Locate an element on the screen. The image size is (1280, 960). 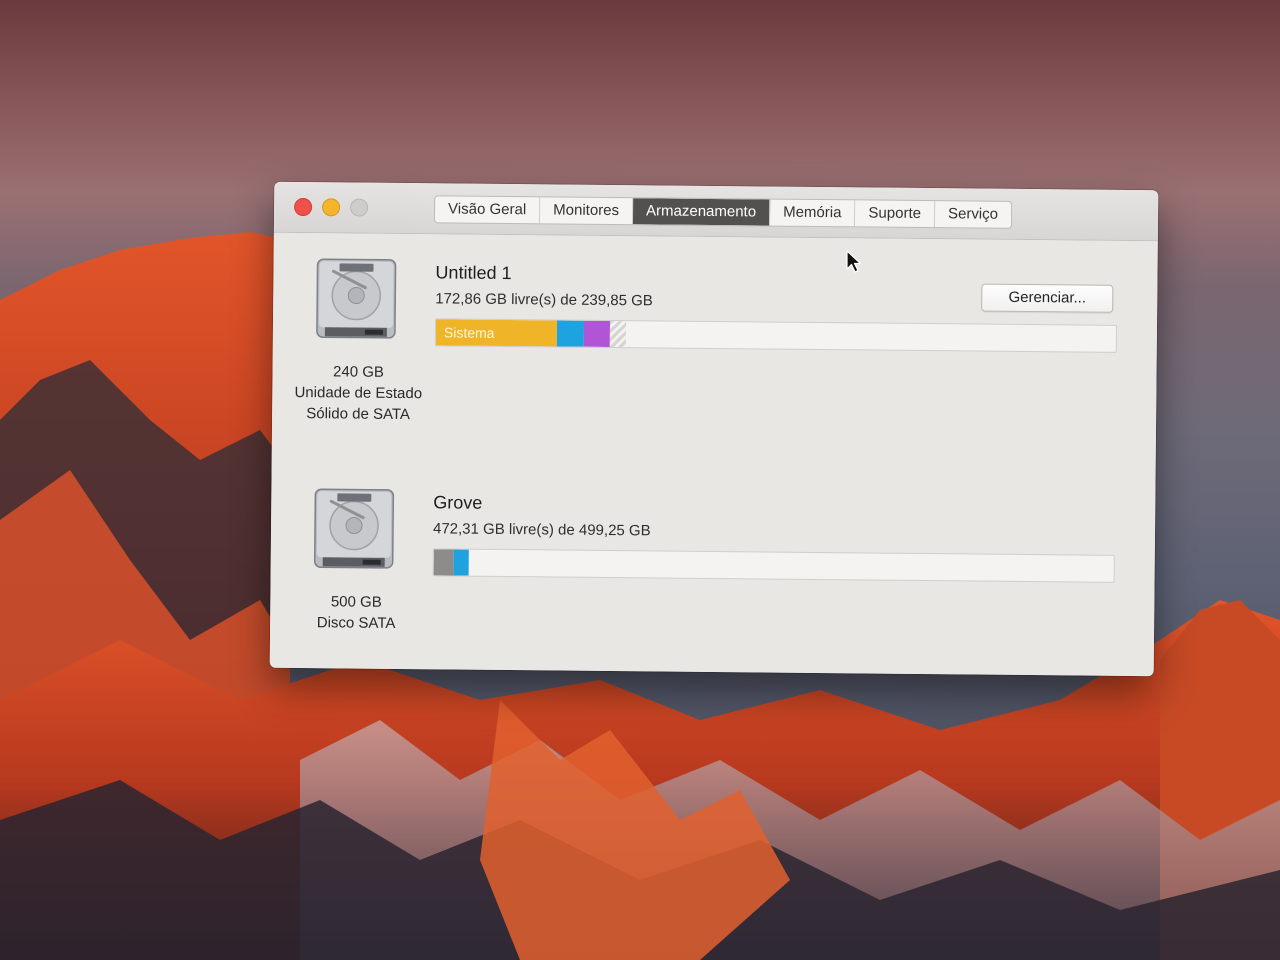
storage-usage-bar: Sistema is located at coordinates (776, 335).